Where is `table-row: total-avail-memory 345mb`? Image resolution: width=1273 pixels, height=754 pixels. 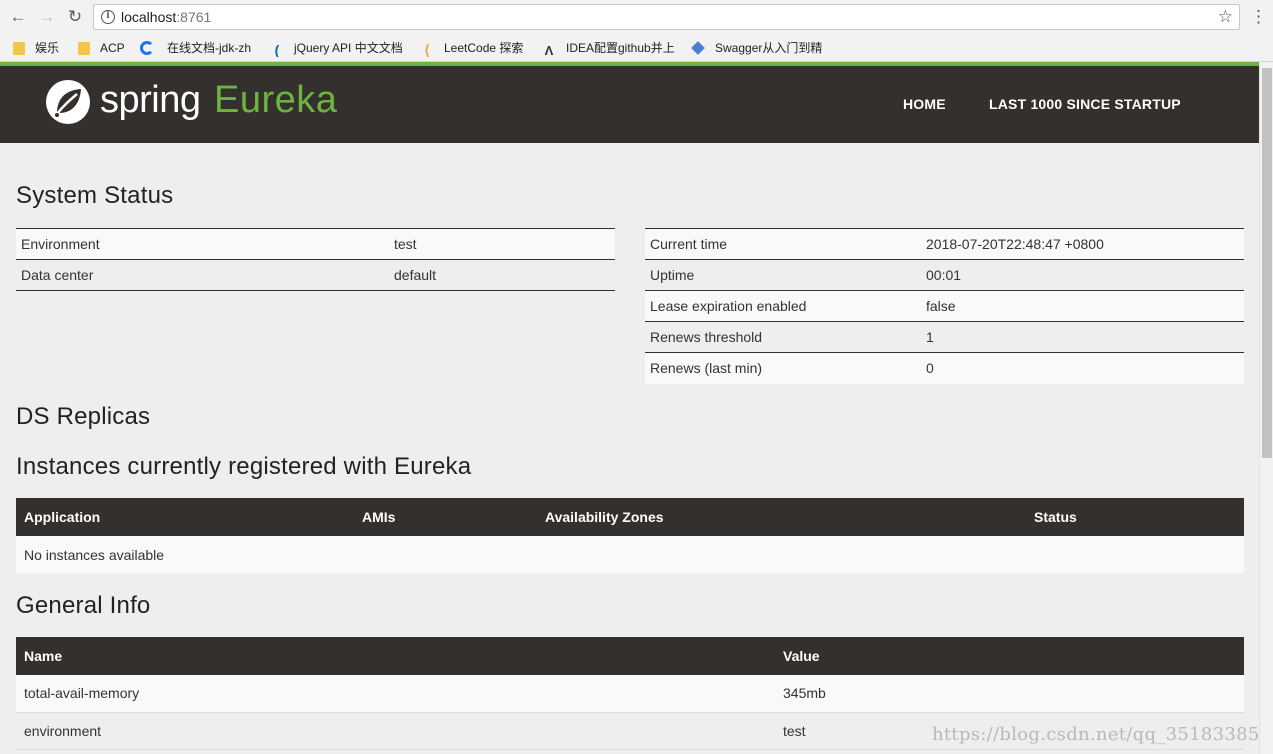
table-row: total-avail-memory 345mb is located at coordinates (630, 694).